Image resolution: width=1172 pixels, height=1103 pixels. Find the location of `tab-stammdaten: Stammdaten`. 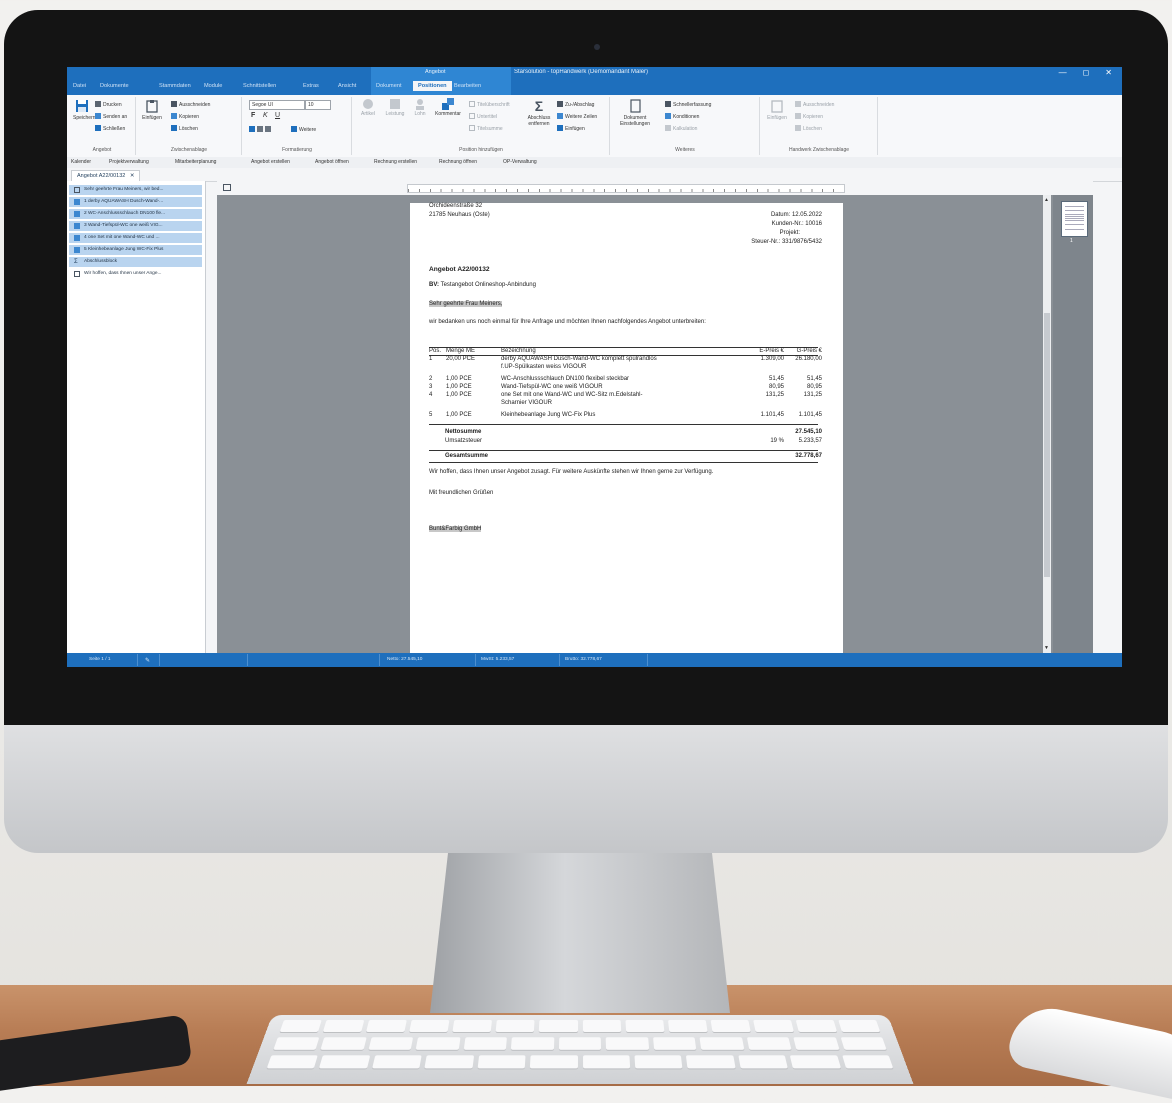

tab-stammdaten: Stammdaten is located at coordinates (175, 86).